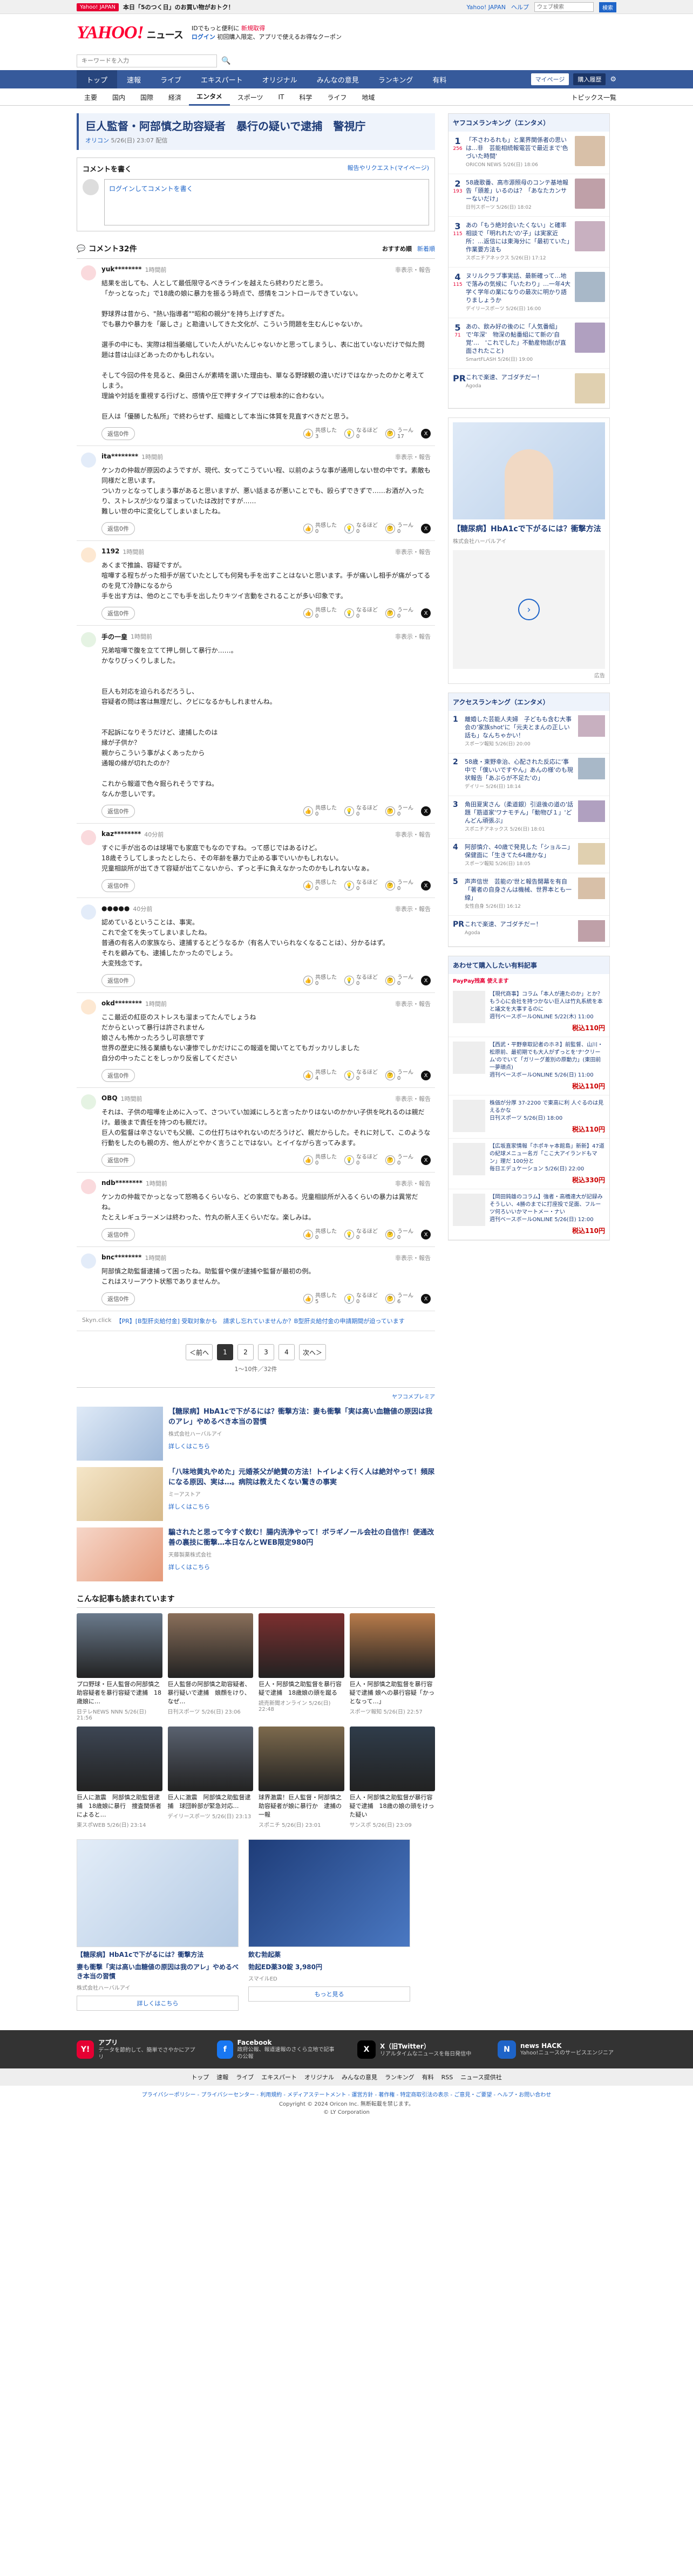  Describe the element at coordinates (119, 97) in the screenshot. I see `category-tab-1: 国内` at that location.